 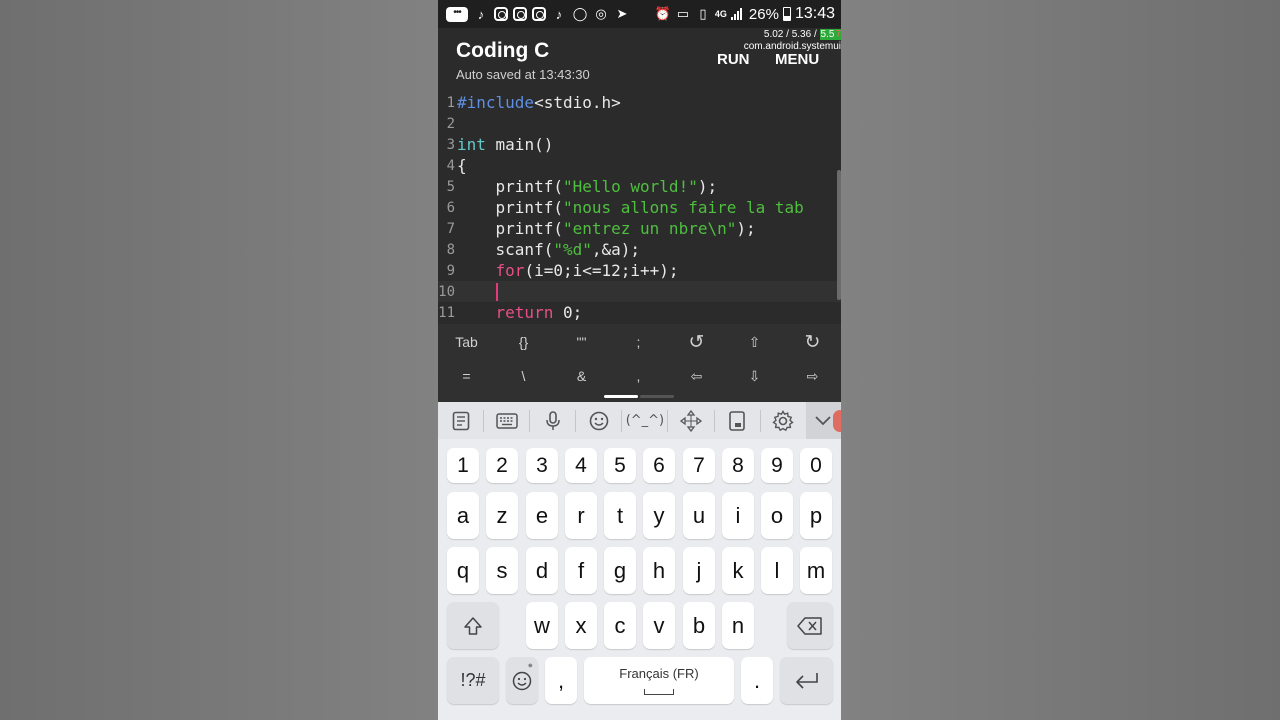 I want to click on key-5: 5, so click(x=620, y=465).